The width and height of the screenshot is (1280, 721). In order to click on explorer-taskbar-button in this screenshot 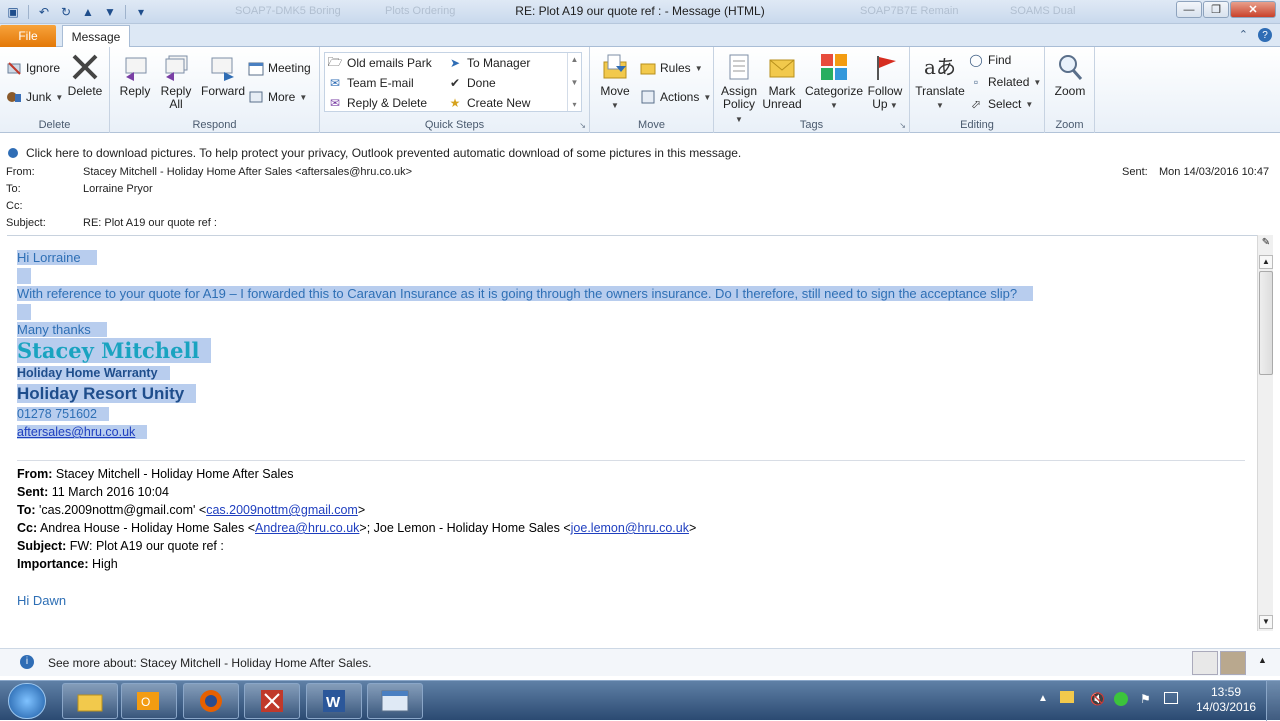, I will do `click(90, 701)`.